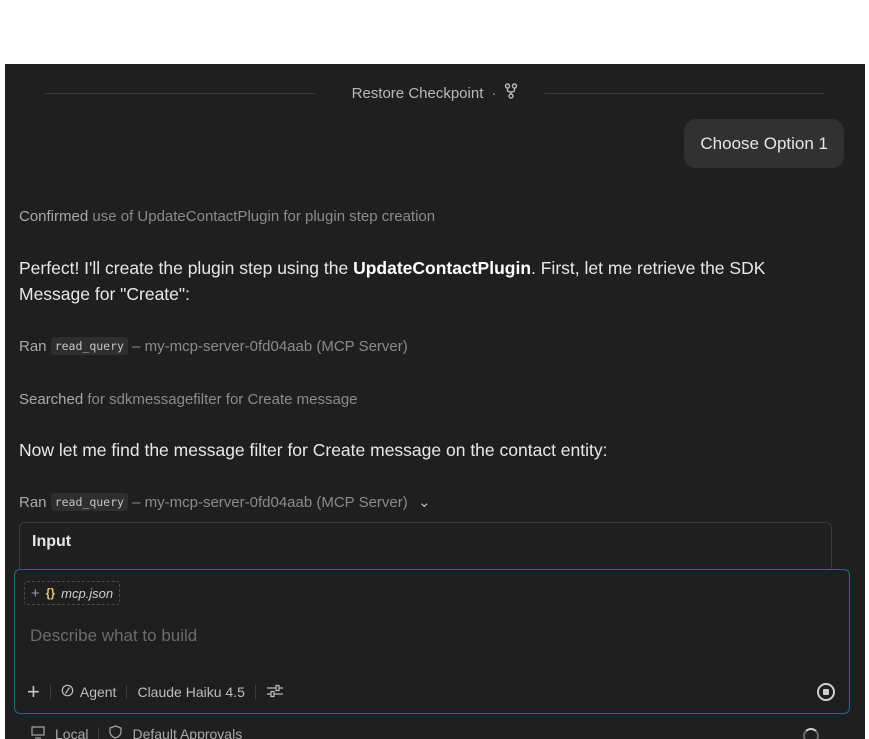 This screenshot has height=739, width=869. What do you see at coordinates (113, 636) in the screenshot?
I see `chat-input: Describe what to build` at bounding box center [113, 636].